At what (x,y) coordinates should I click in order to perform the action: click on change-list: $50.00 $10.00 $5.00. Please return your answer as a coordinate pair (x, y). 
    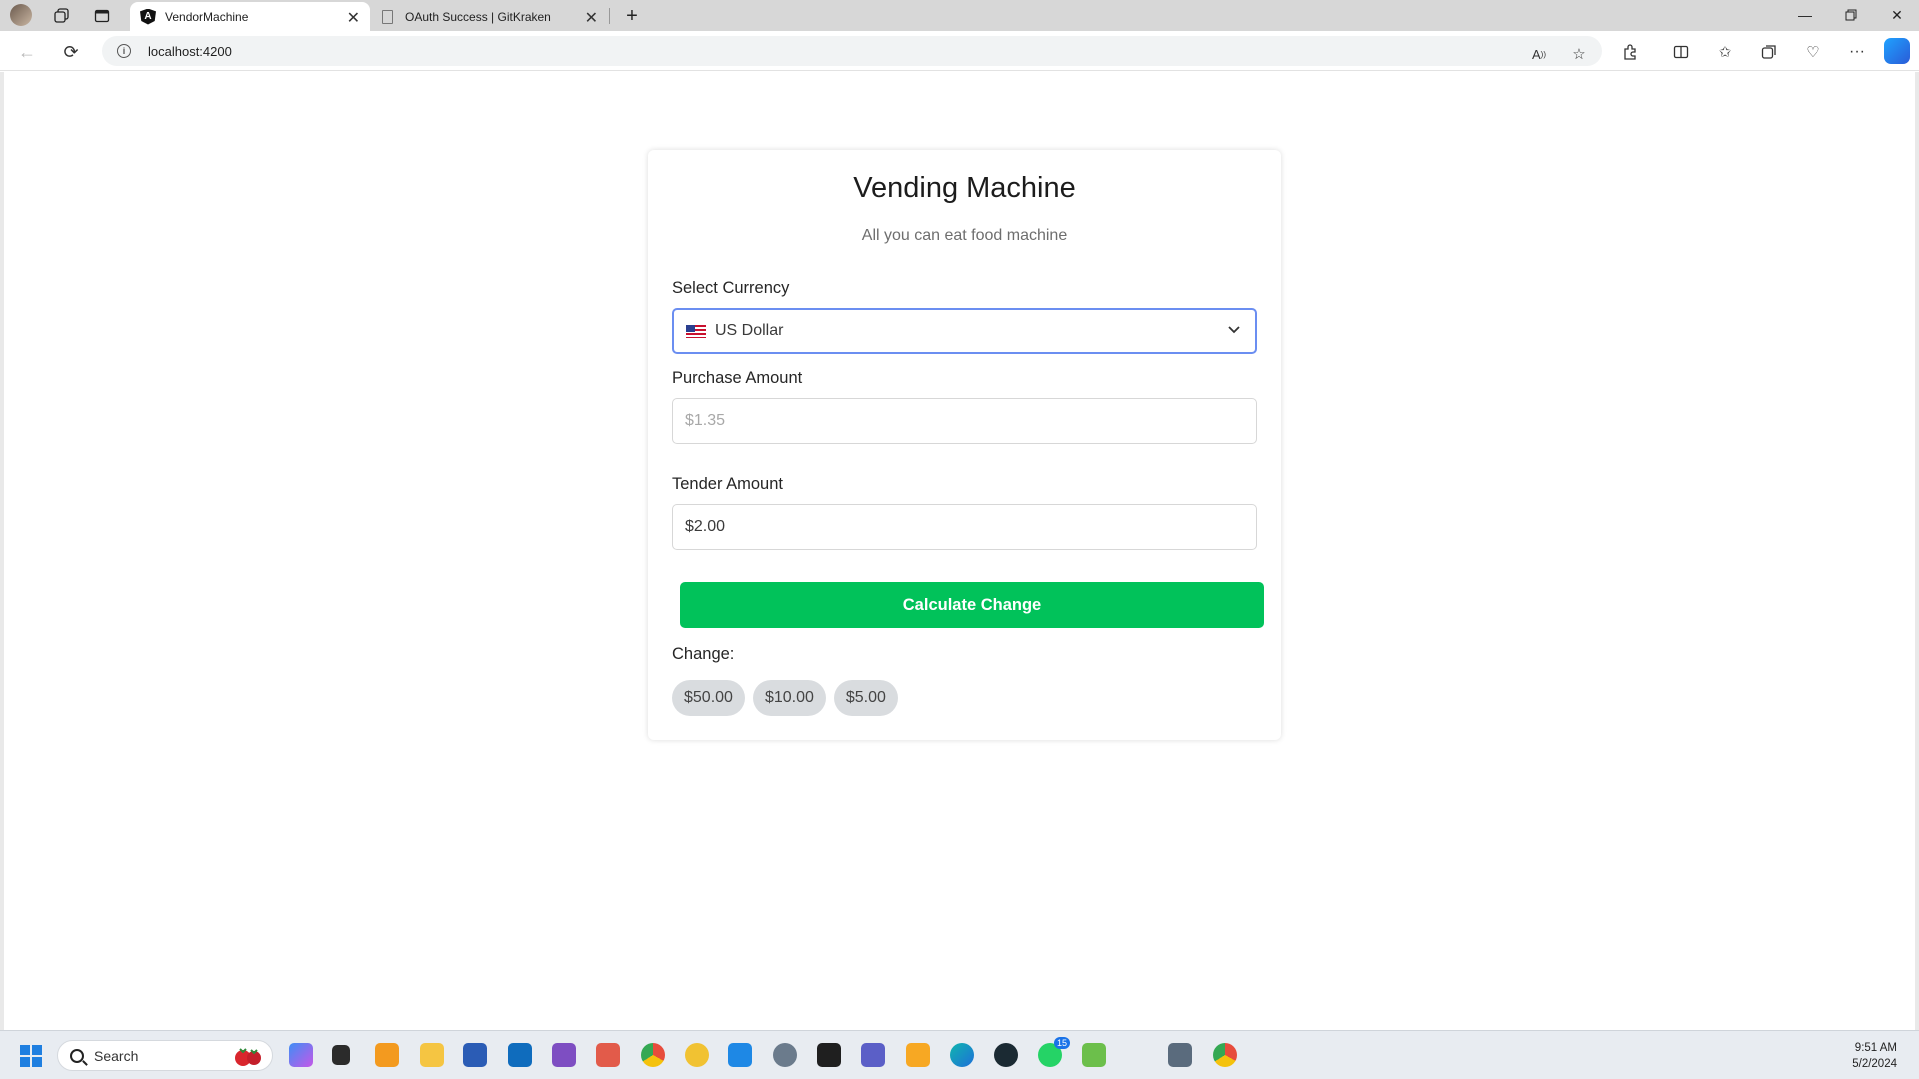
    Looking at the image, I should click on (785, 698).